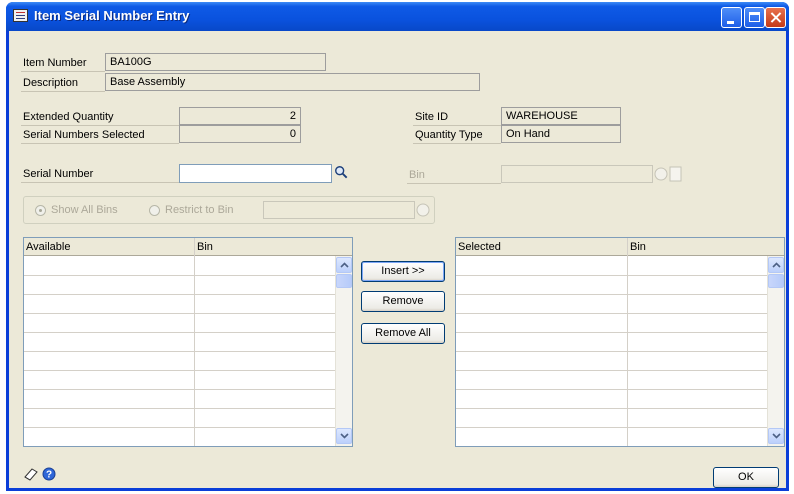  Describe the element at coordinates (112, 15) in the screenshot. I see `window-title: Item Serial Number Entry` at that location.